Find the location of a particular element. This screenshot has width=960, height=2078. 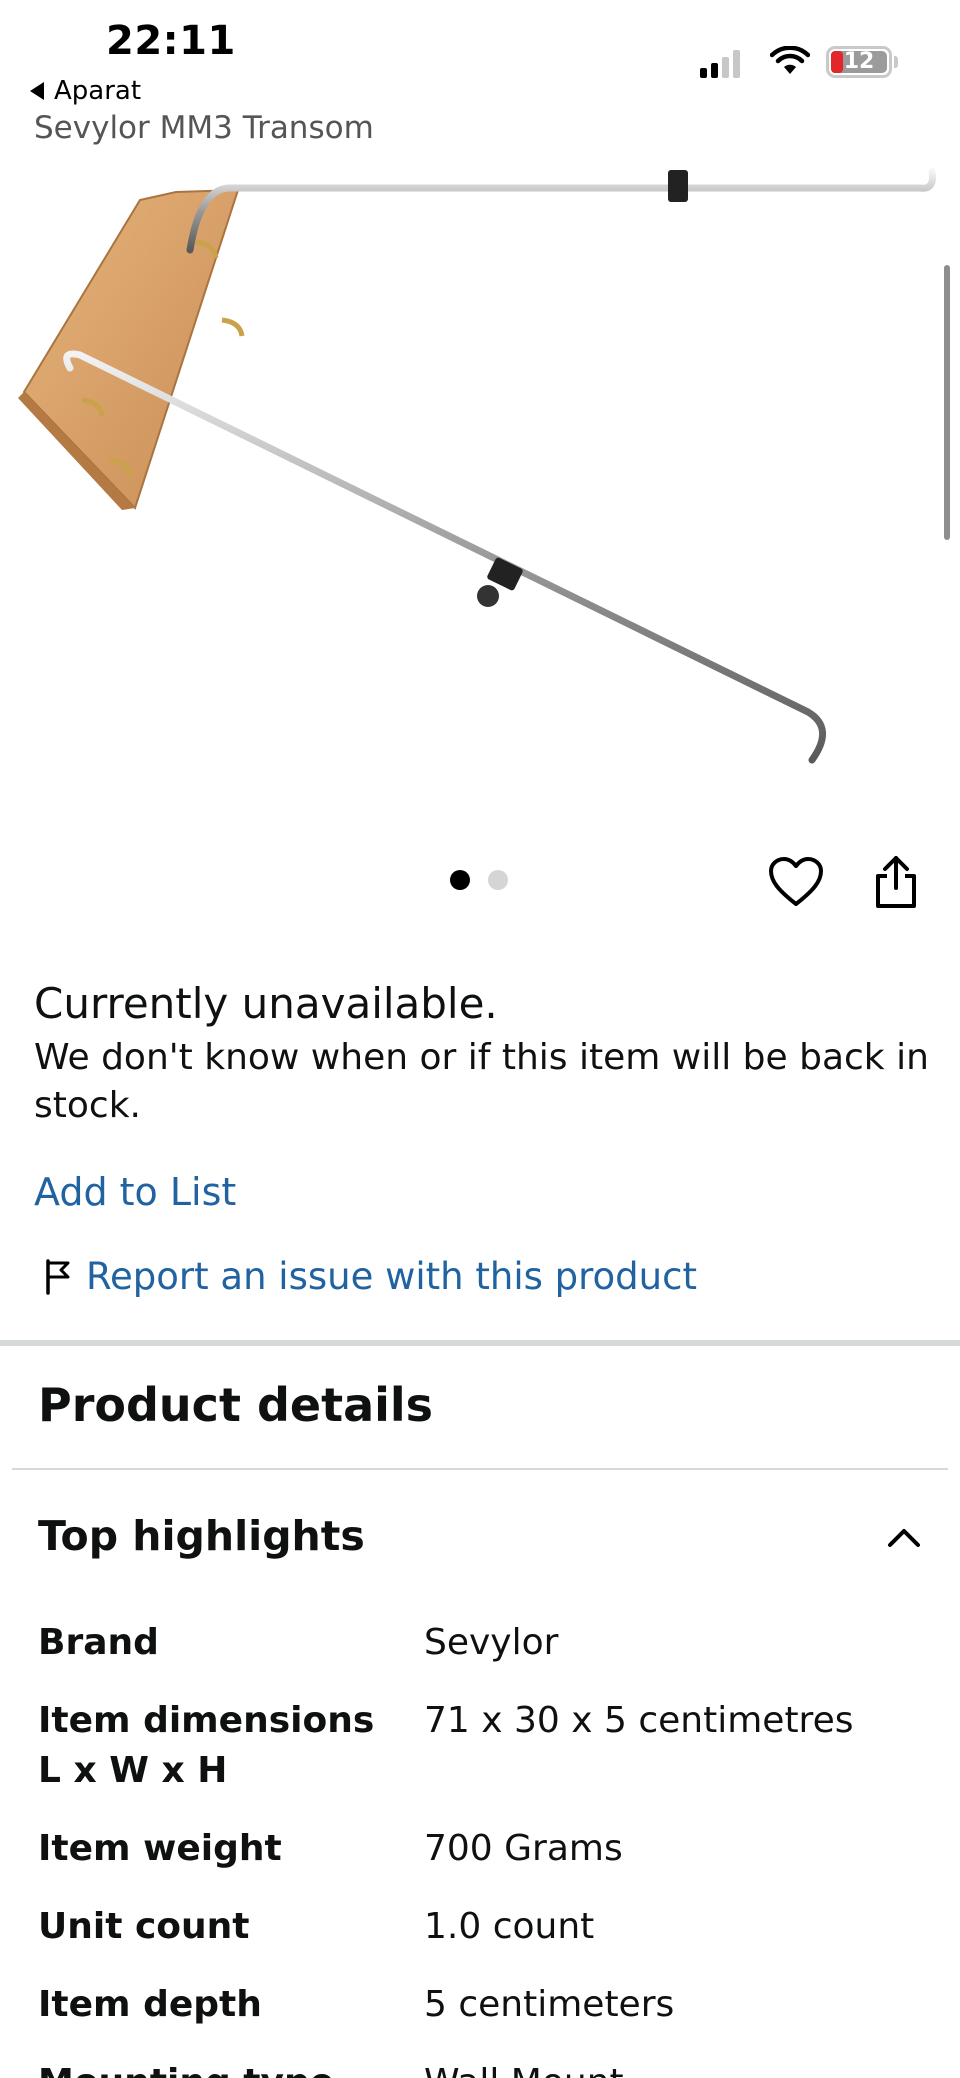

wishlist-button is located at coordinates (796, 882).